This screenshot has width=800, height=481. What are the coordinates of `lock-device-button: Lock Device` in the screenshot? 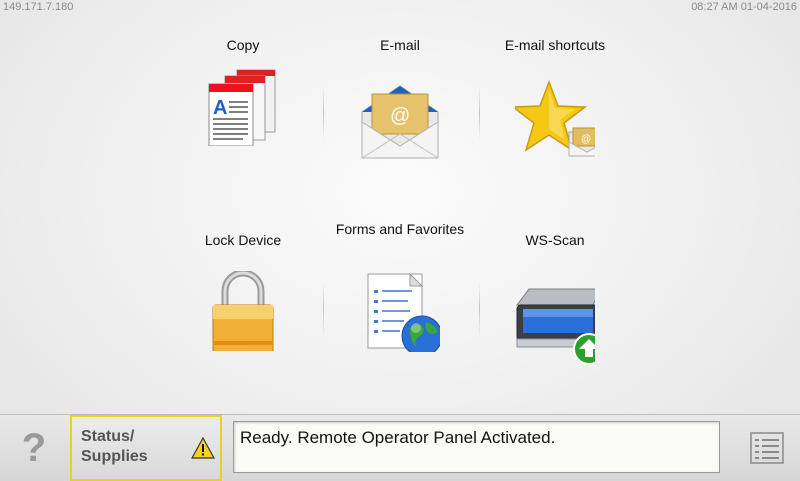 It's located at (243, 307).